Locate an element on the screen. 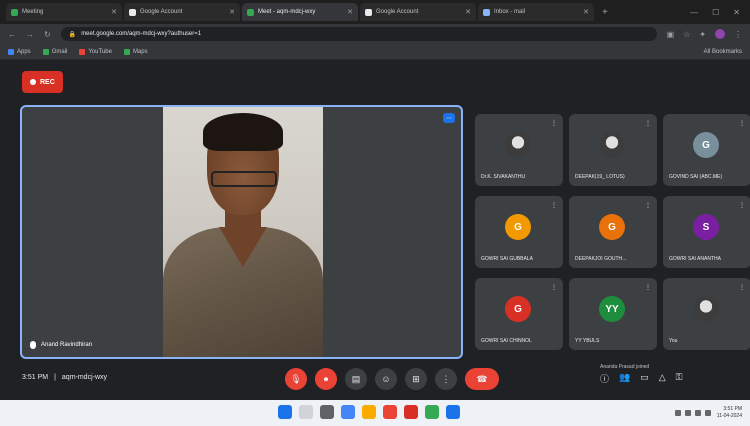 This screenshot has width=750, height=426. bookmark-item: YouTube is located at coordinates (95, 51).